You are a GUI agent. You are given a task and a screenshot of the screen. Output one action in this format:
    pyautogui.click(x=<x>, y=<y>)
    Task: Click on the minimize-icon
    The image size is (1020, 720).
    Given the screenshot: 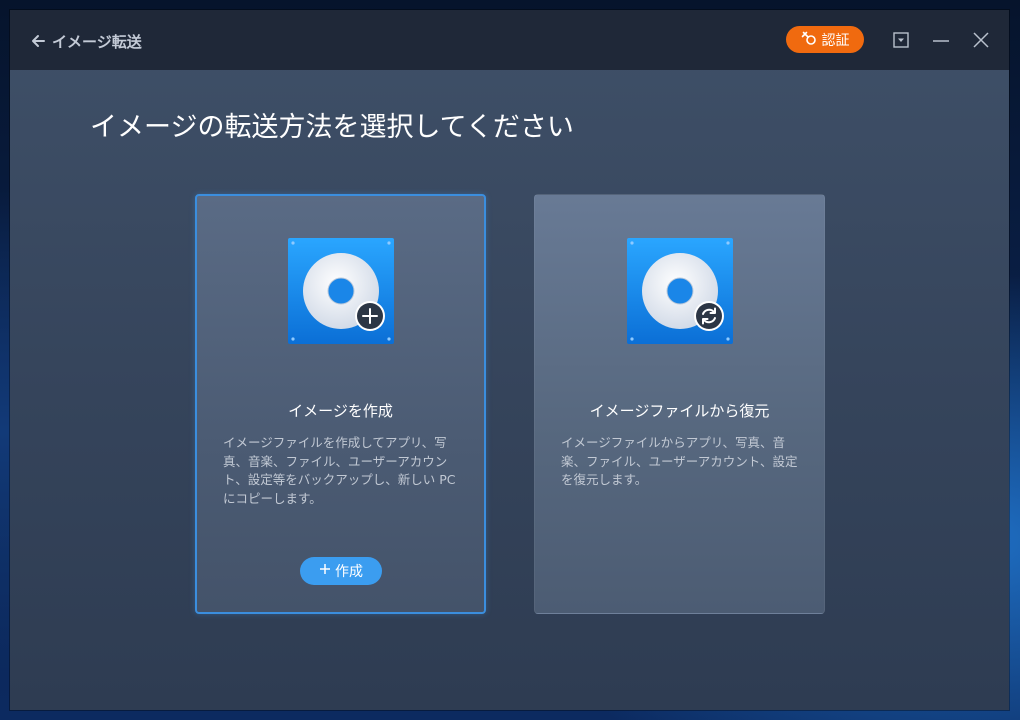 What is the action you would take?
    pyautogui.click(x=941, y=40)
    